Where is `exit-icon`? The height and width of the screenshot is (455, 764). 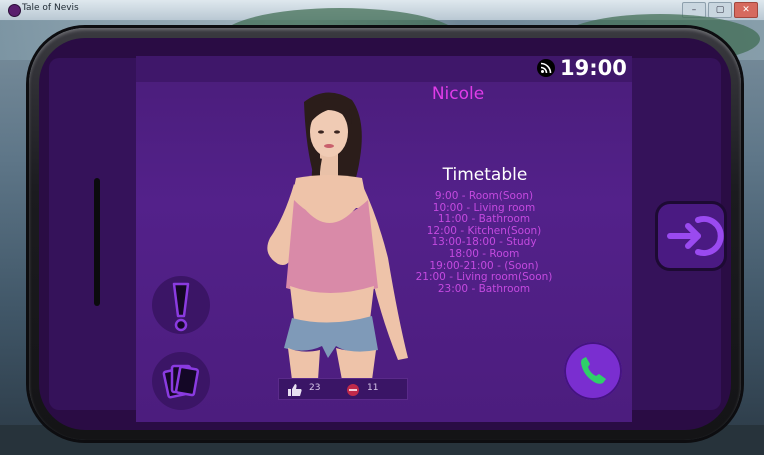
exit-icon is located at coordinates (695, 236).